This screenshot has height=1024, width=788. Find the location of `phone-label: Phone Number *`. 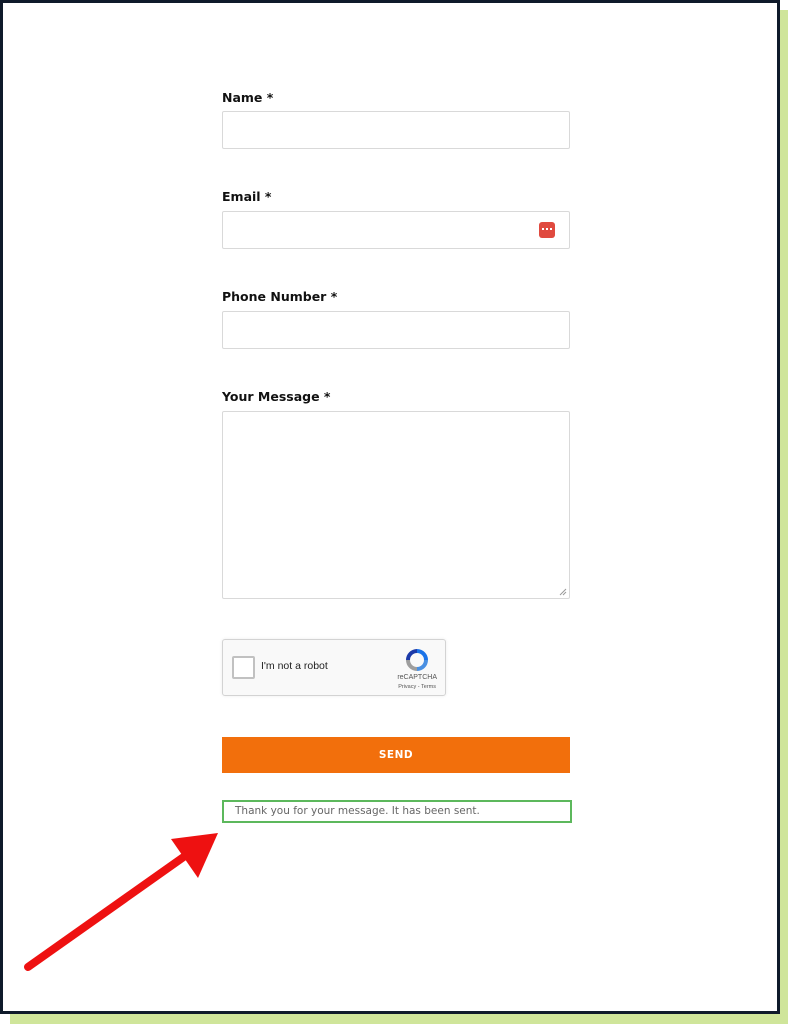

phone-label: Phone Number * is located at coordinates (280, 296).